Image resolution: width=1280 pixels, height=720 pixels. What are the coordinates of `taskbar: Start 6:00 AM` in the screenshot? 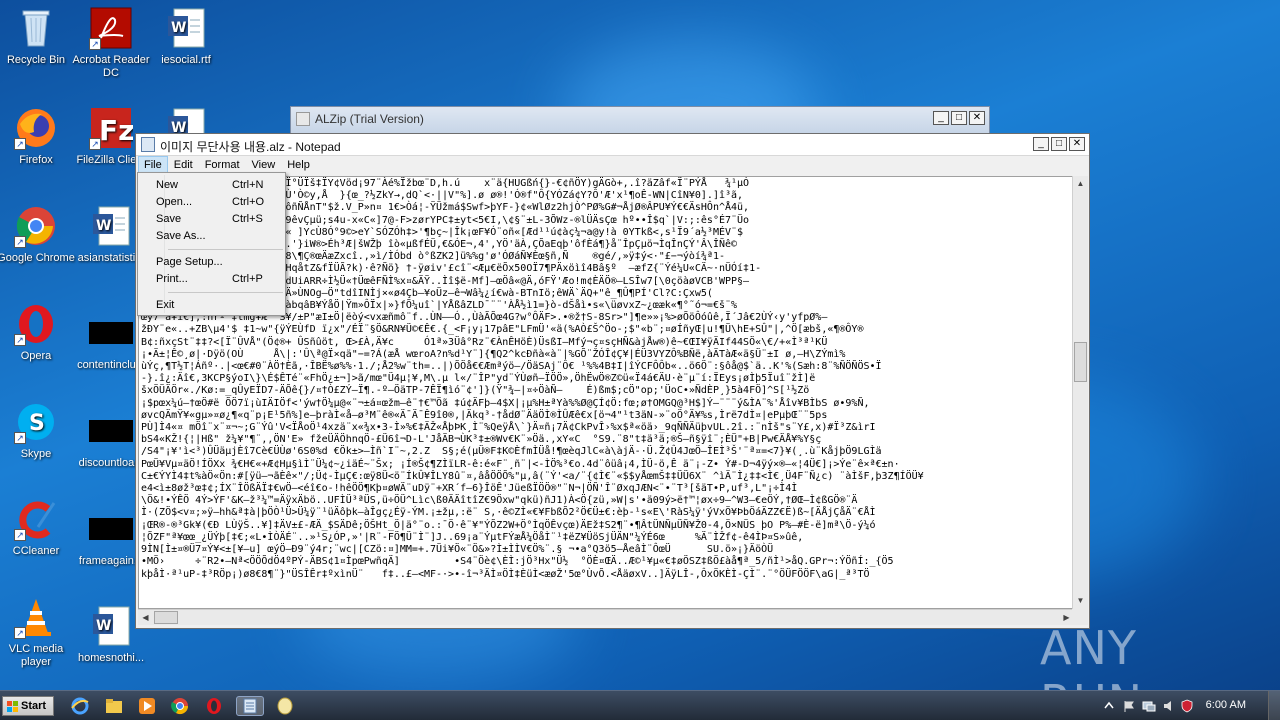 It's located at (640, 705).